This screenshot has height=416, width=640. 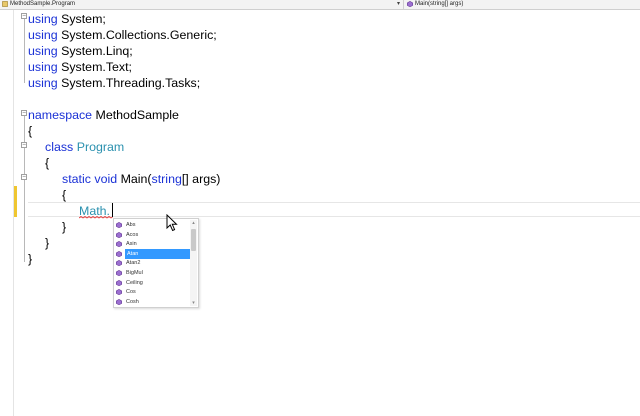 What do you see at coordinates (153, 244) in the screenshot?
I see `completion-item: Asin` at bounding box center [153, 244].